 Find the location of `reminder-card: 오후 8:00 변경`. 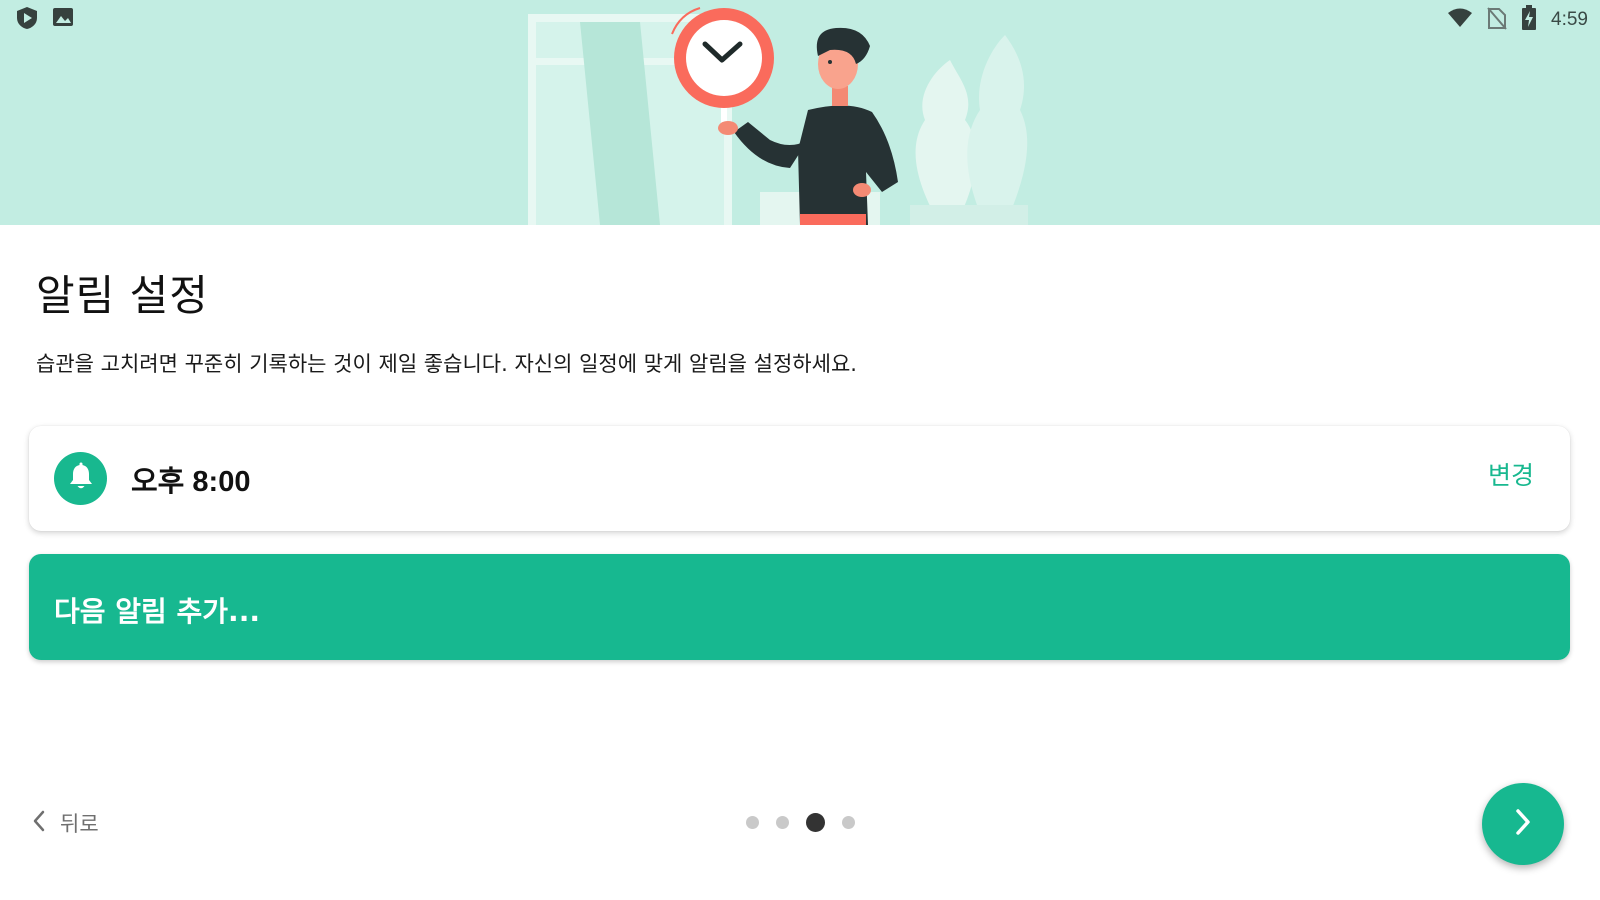

reminder-card: 오후 8:00 변경 is located at coordinates (799, 478).